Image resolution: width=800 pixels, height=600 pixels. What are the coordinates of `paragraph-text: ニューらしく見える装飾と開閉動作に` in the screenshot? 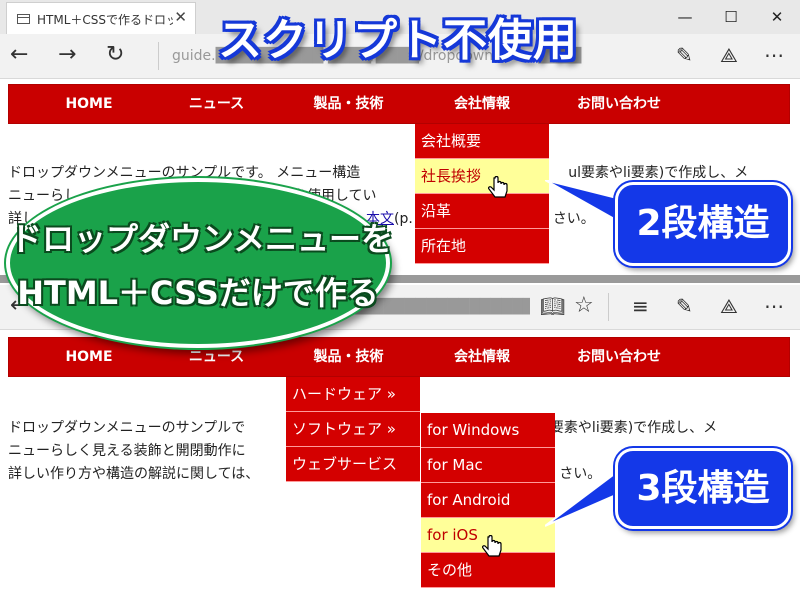 It's located at (127, 451).